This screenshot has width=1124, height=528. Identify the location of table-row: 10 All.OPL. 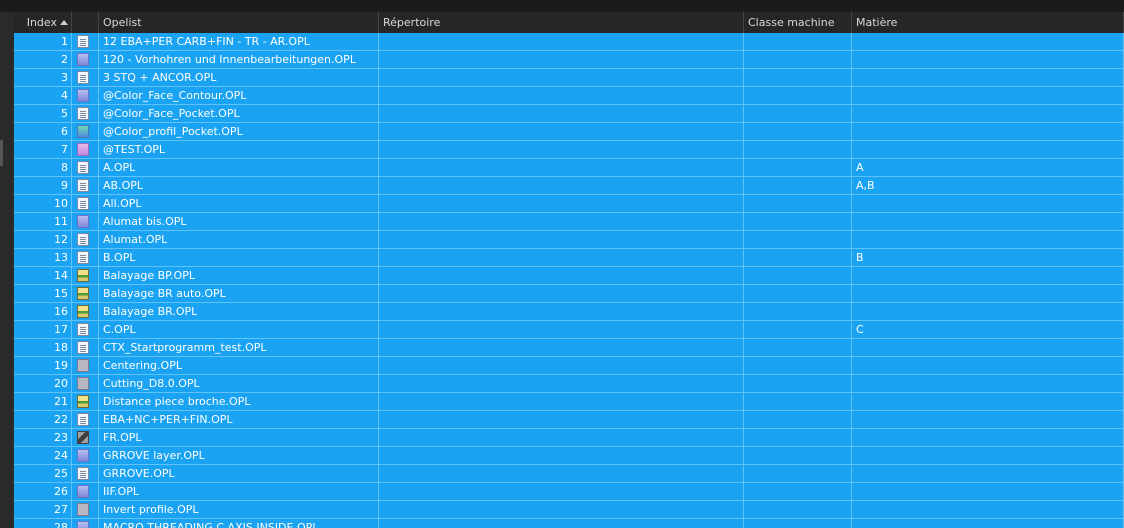
(569, 204).